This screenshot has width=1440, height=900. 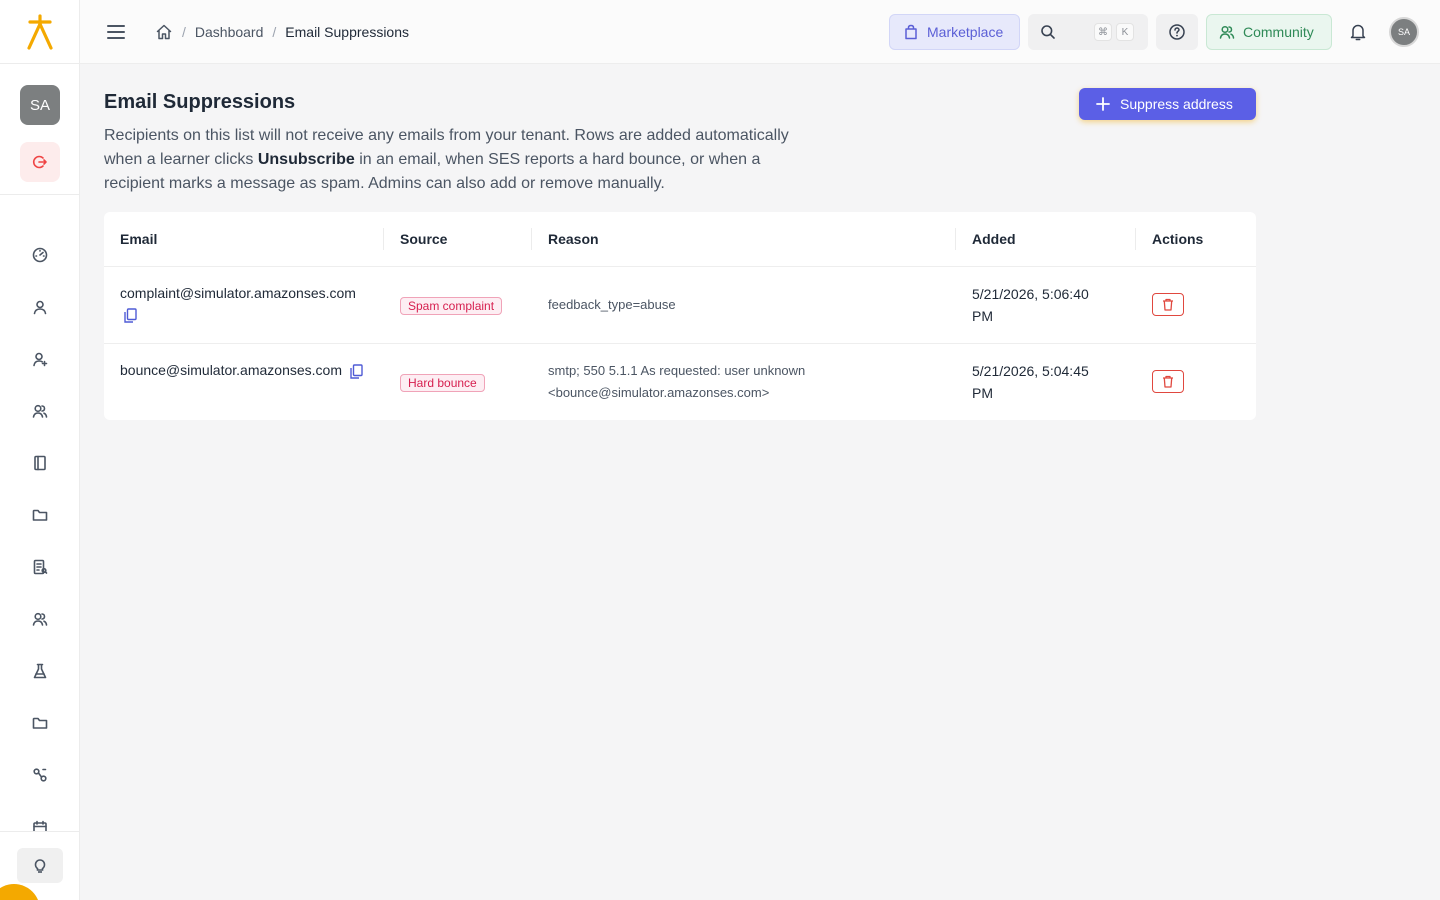 I want to click on sidebar-item-workflow, so click(x=40, y=775).